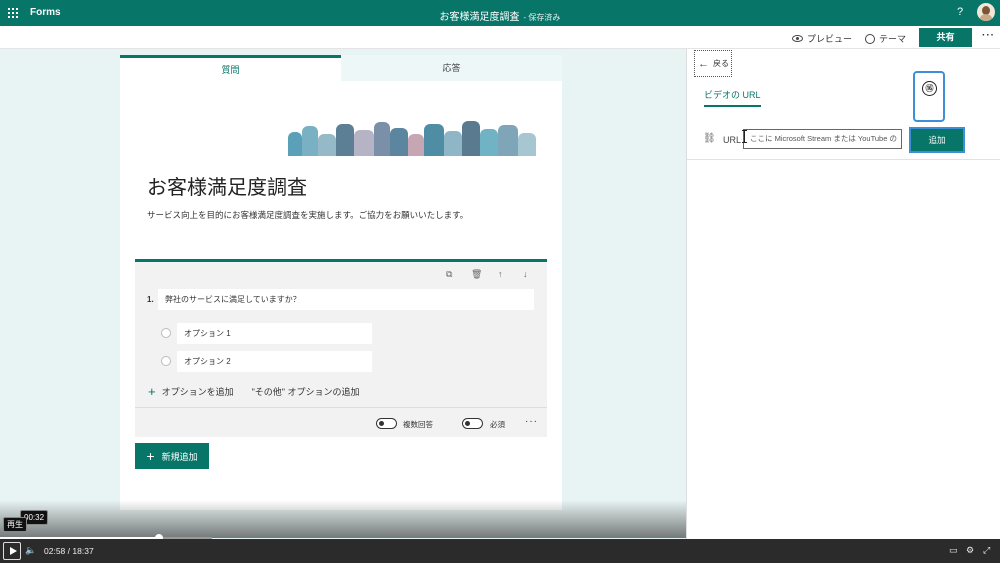  Describe the element at coordinates (476, 274) in the screenshot. I see `trash-icon: 🗑` at that location.